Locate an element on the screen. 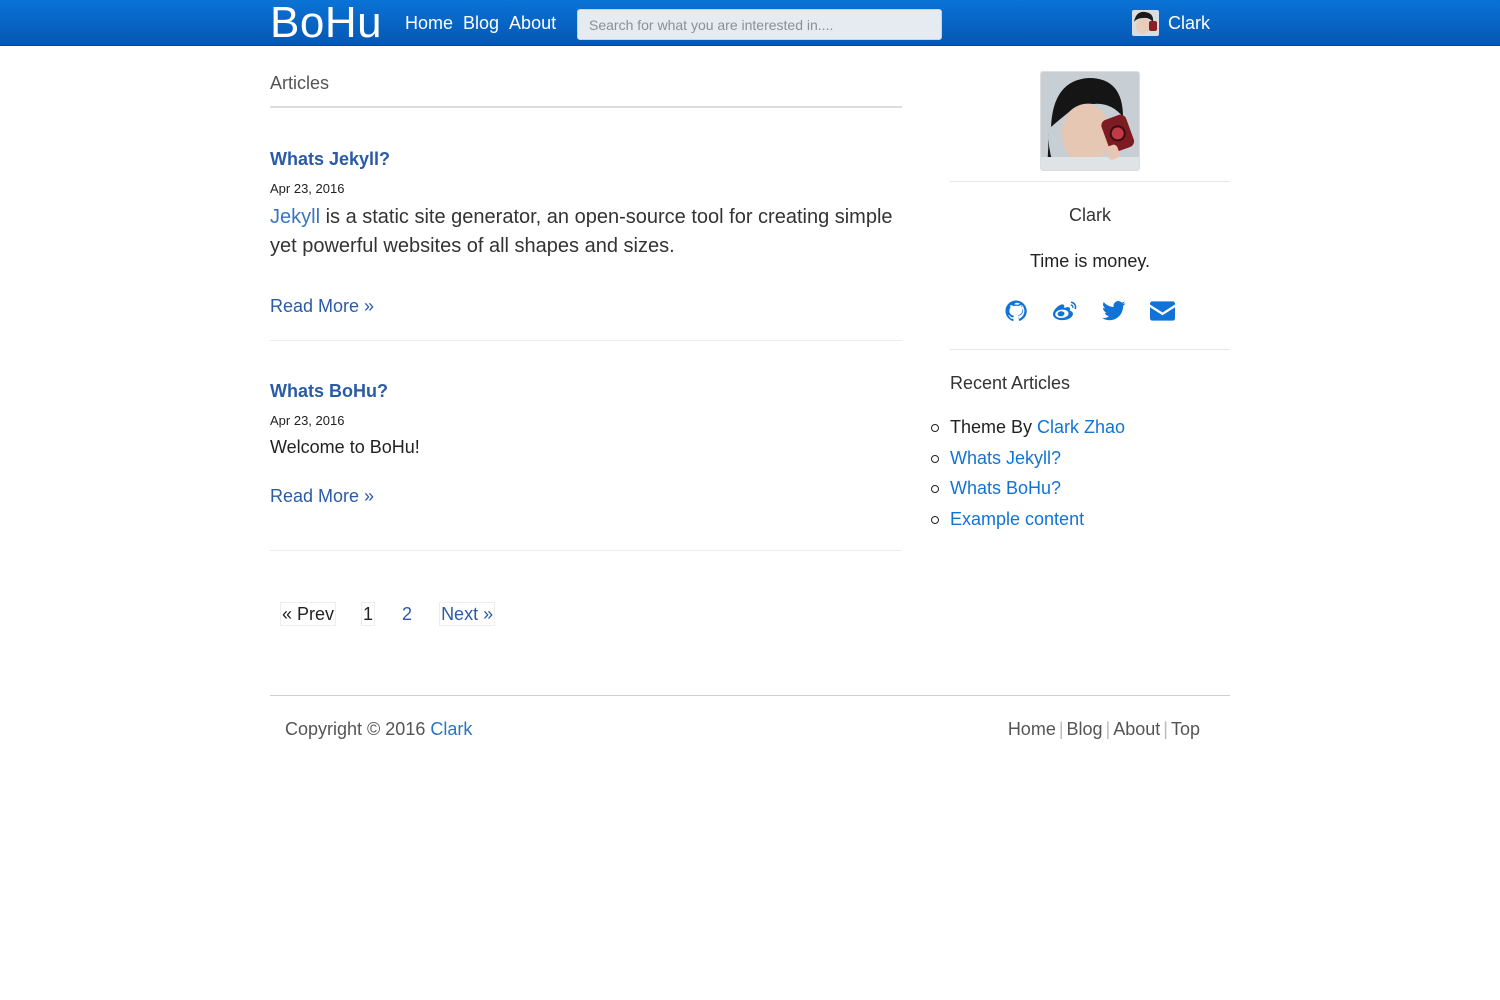  recent-articles-heading: Recent Articles is located at coordinates (1010, 383).